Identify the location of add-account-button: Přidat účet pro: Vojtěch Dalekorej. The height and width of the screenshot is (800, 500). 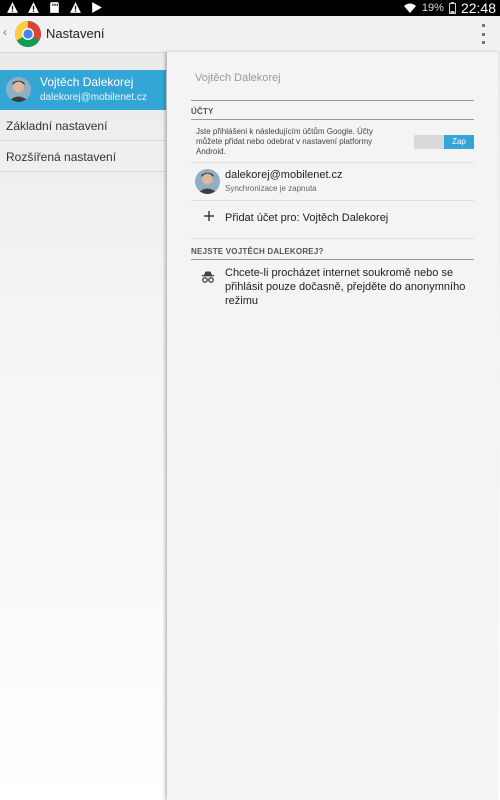
(306, 218).